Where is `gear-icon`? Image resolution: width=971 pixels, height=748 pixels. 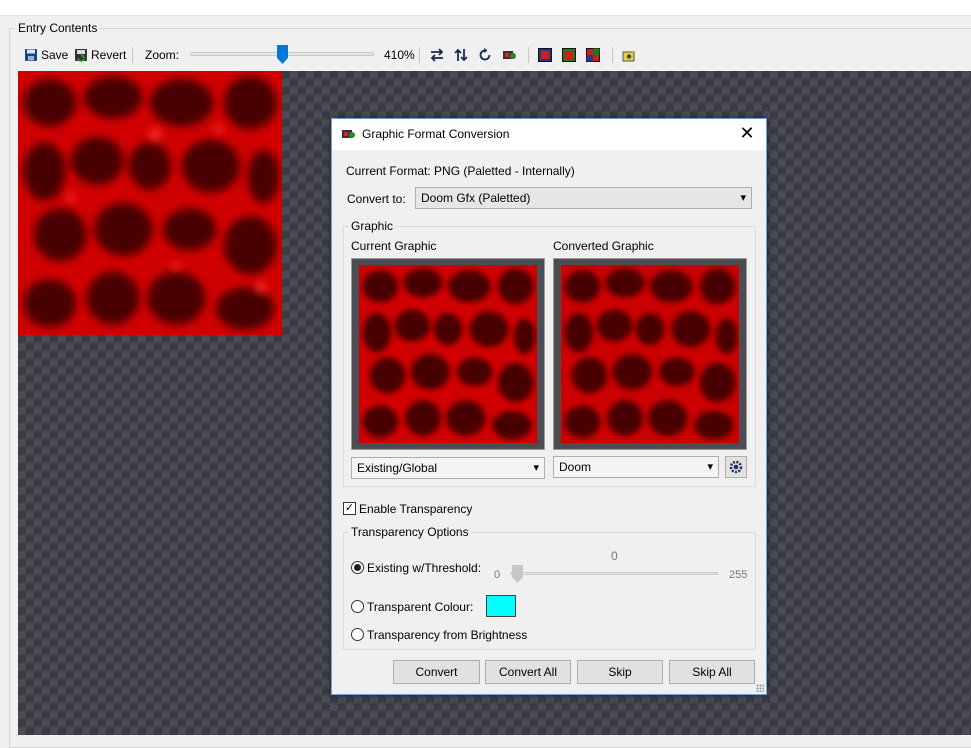
gear-icon is located at coordinates (736, 468).